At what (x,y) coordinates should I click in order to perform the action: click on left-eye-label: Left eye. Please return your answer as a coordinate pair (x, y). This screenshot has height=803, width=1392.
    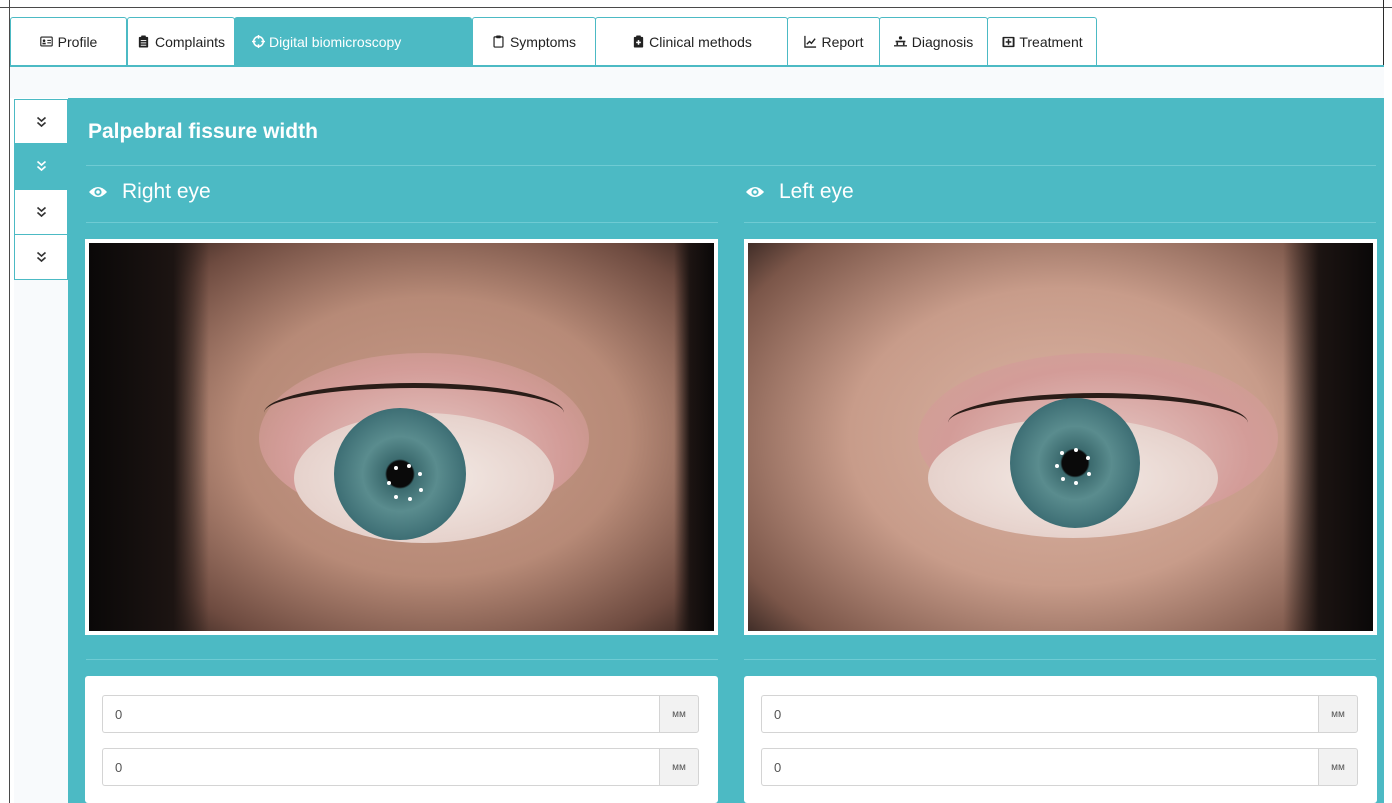
    Looking at the image, I should click on (816, 191).